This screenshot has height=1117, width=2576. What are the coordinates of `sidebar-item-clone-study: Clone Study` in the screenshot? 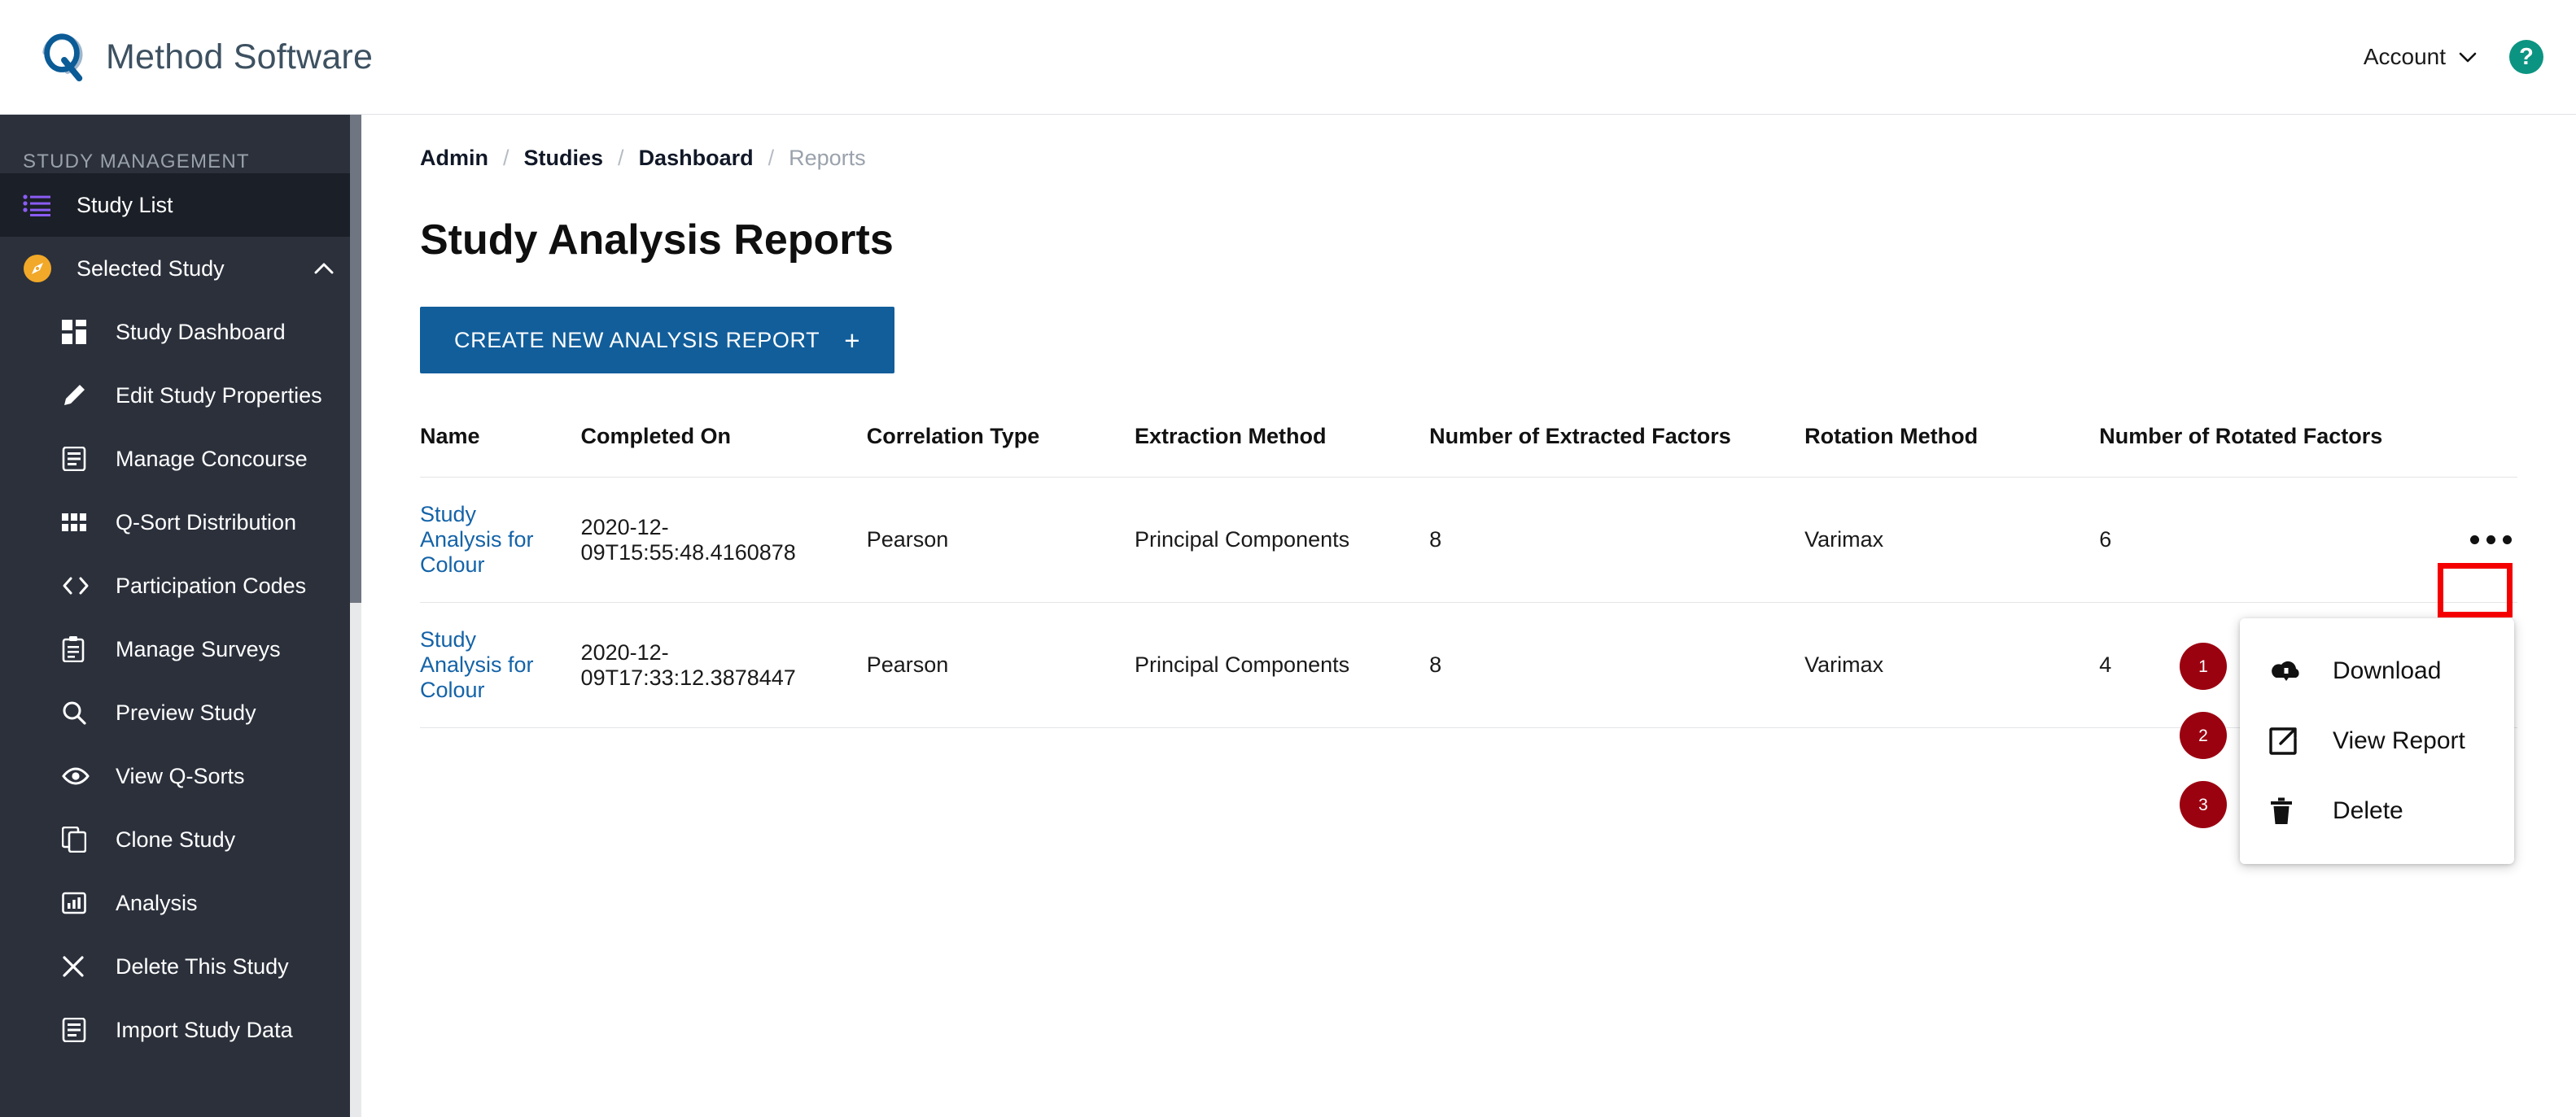 It's located at (180, 839).